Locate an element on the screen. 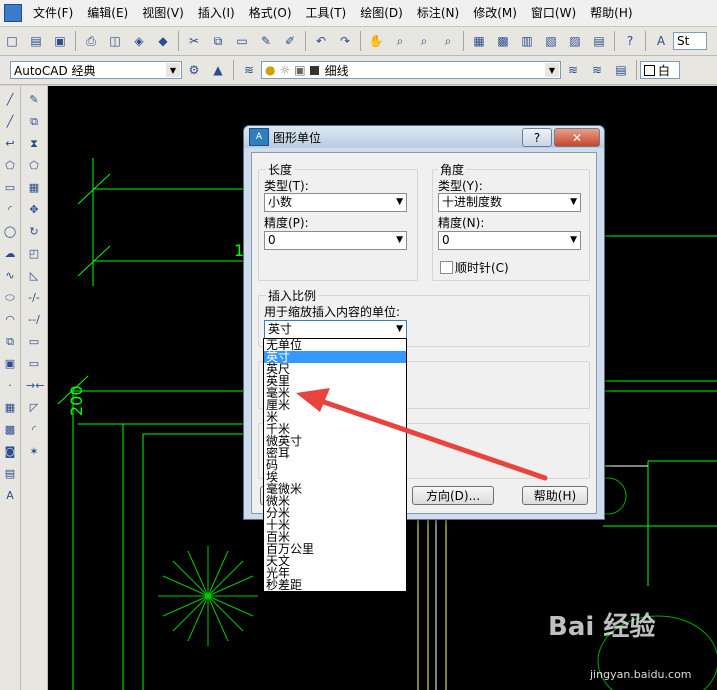  unit-option: 码 is located at coordinates (335, 465).